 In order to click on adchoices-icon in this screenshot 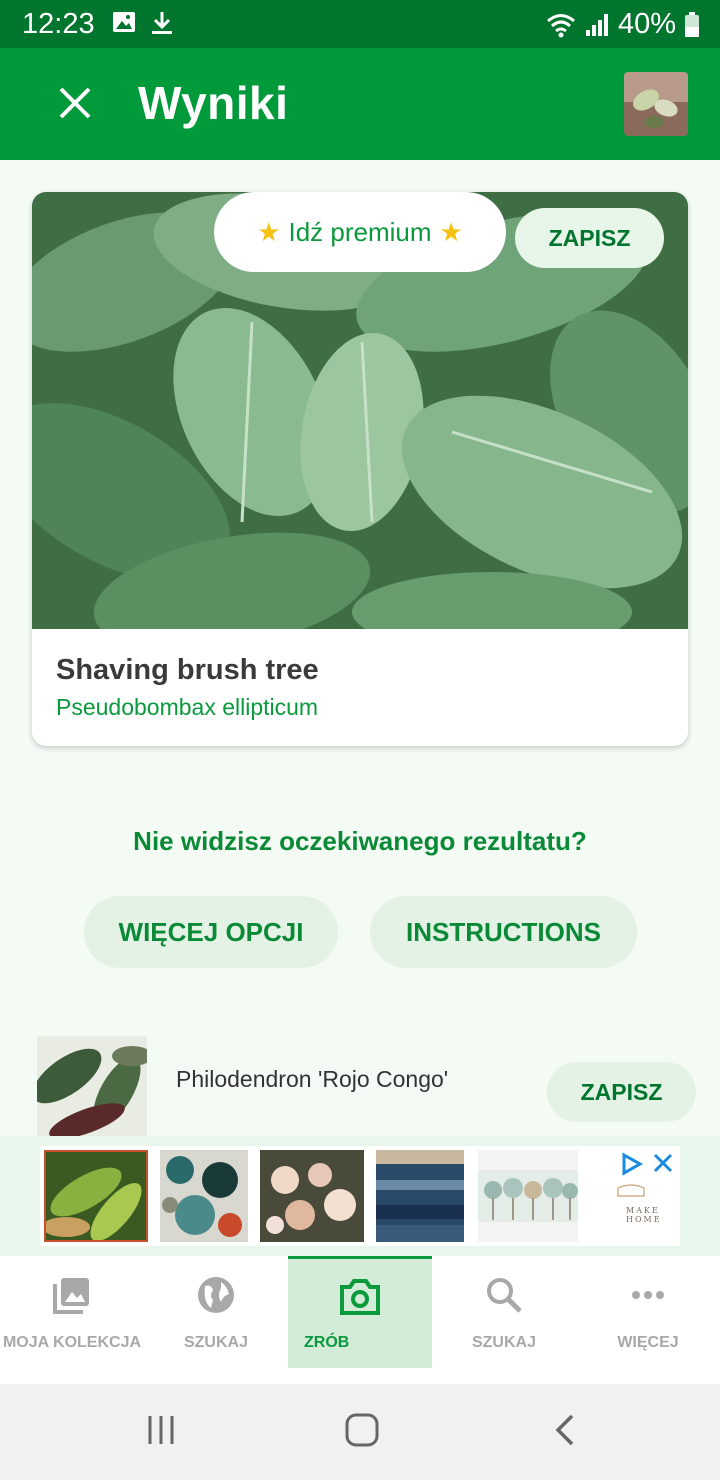, I will do `click(632, 1164)`.